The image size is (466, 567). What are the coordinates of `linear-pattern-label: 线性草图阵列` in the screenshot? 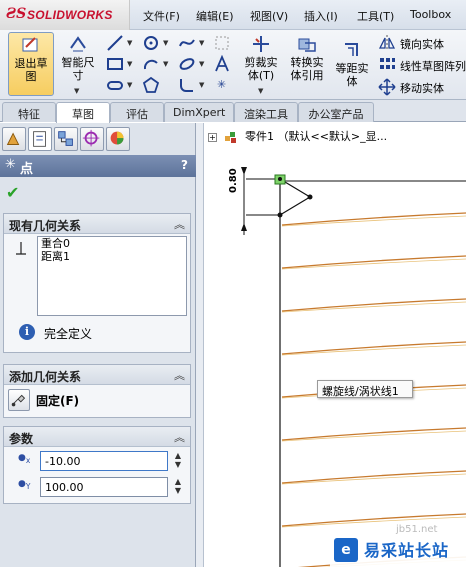 It's located at (433, 66).